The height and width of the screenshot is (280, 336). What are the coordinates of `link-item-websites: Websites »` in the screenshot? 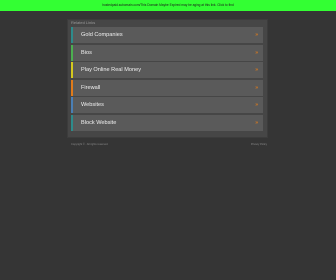 It's located at (167, 105).